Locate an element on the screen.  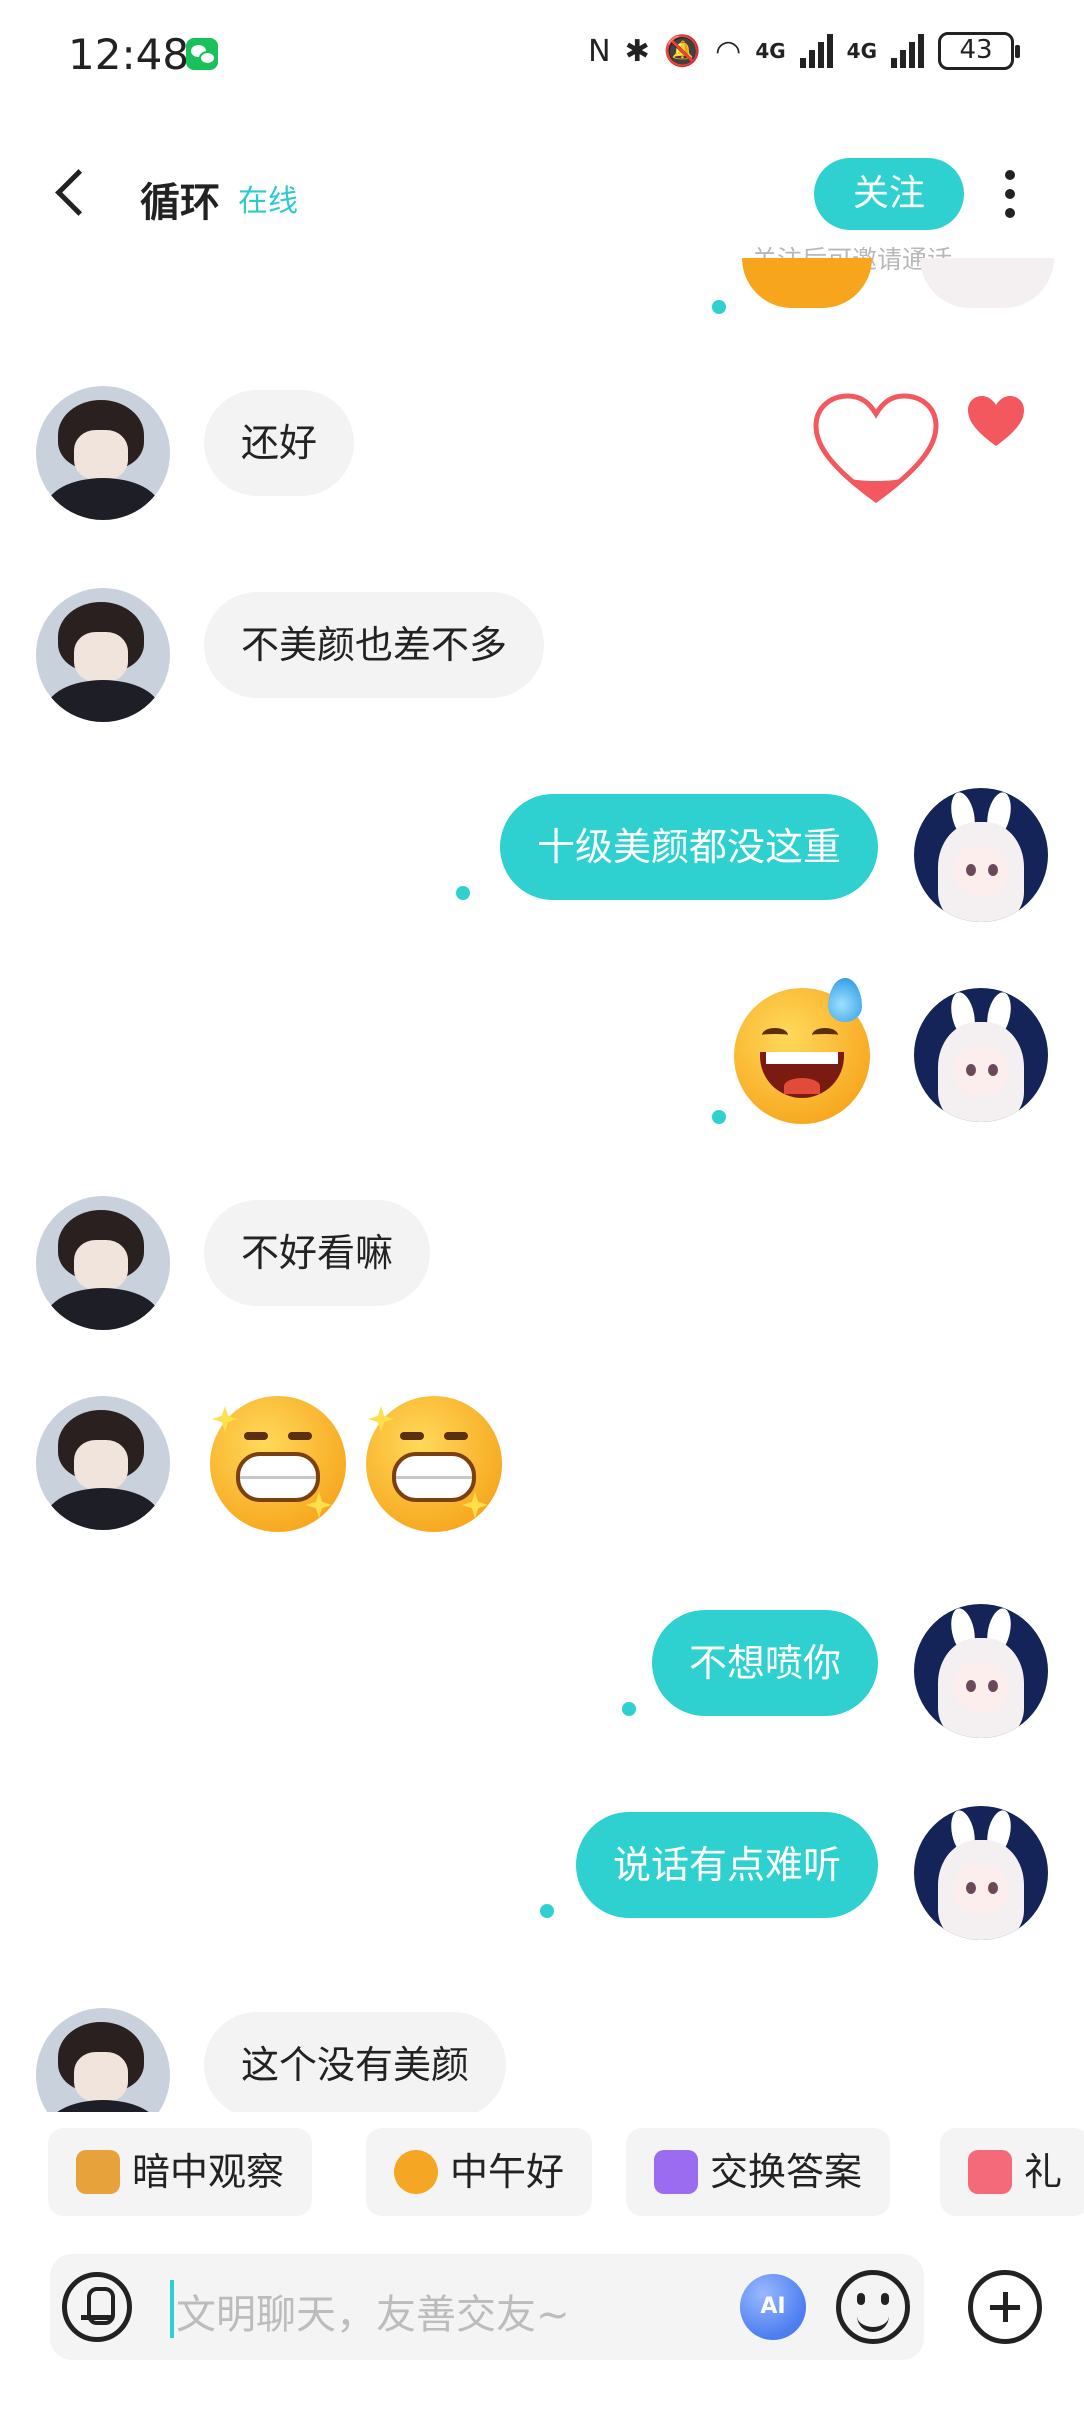
message-bubble: 十级美颜都没这重 is located at coordinates (688, 847).